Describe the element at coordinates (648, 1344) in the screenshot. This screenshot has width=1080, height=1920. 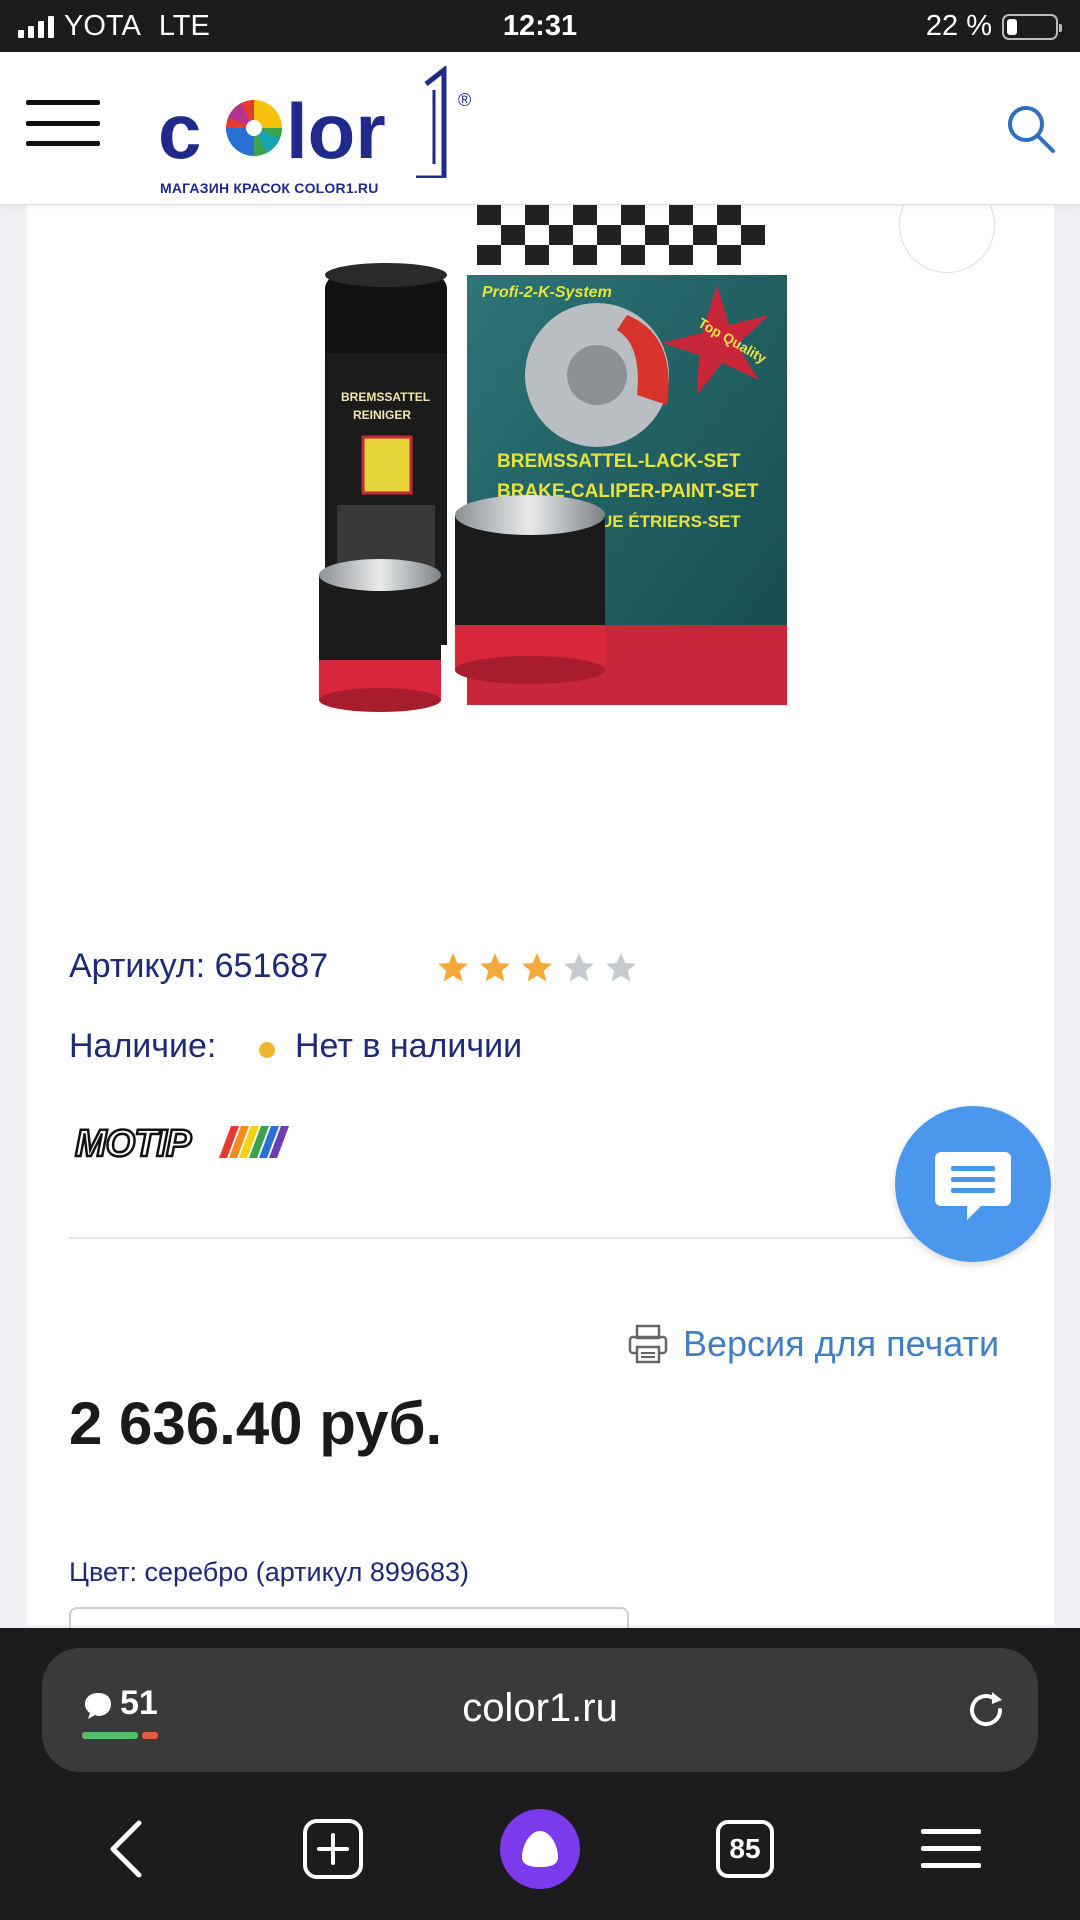
I see `printer-icon` at that location.